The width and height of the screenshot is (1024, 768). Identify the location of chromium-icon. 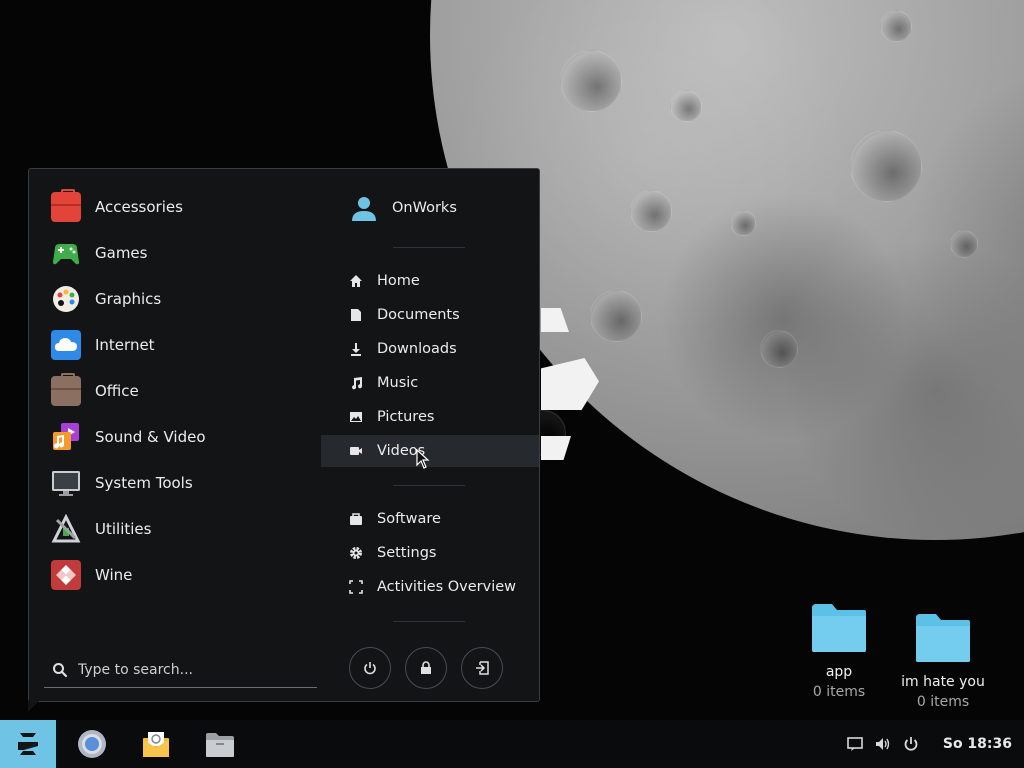
(92, 744).